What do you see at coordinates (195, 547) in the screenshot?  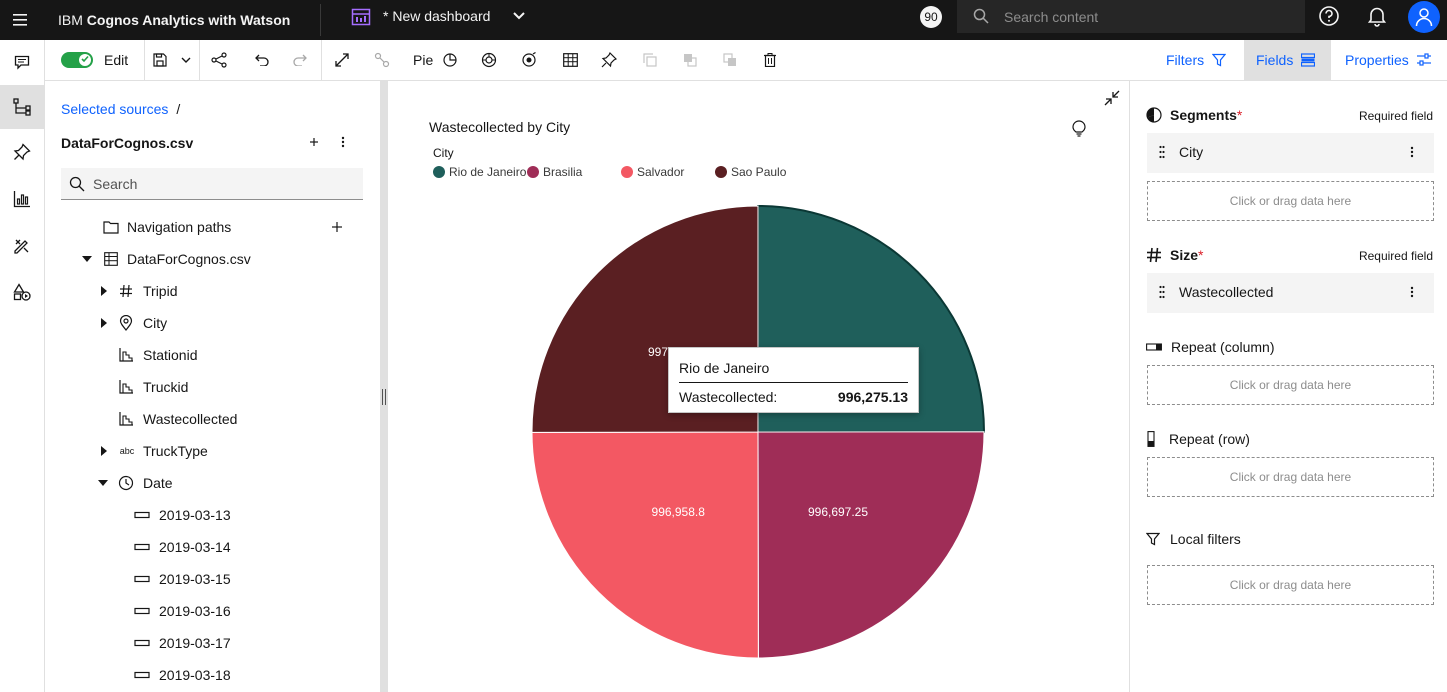 I see `tree-item-label: 2019-03-14` at bounding box center [195, 547].